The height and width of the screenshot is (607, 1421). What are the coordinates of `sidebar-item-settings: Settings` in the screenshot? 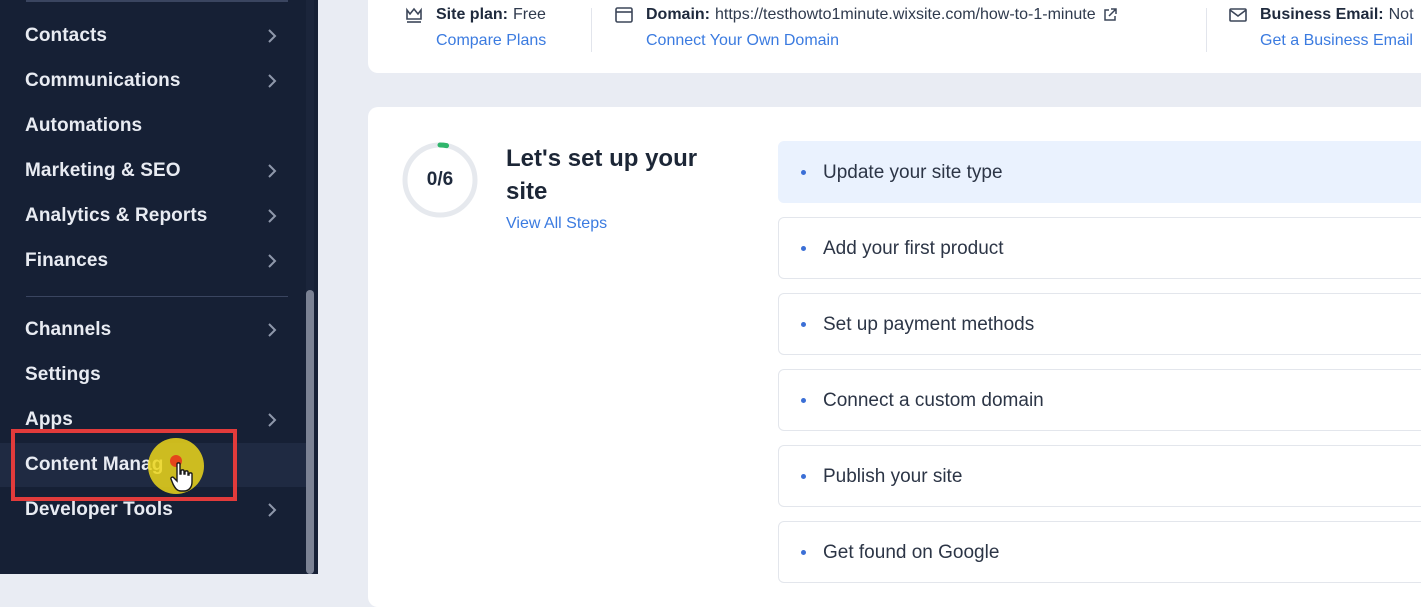 It's located at (153, 375).